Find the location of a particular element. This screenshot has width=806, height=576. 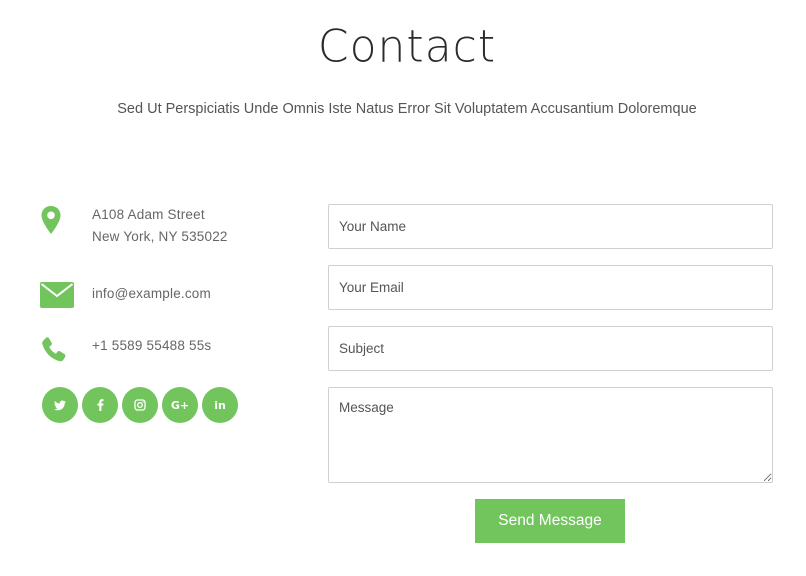

send-message-button: Send Message is located at coordinates (550, 521).